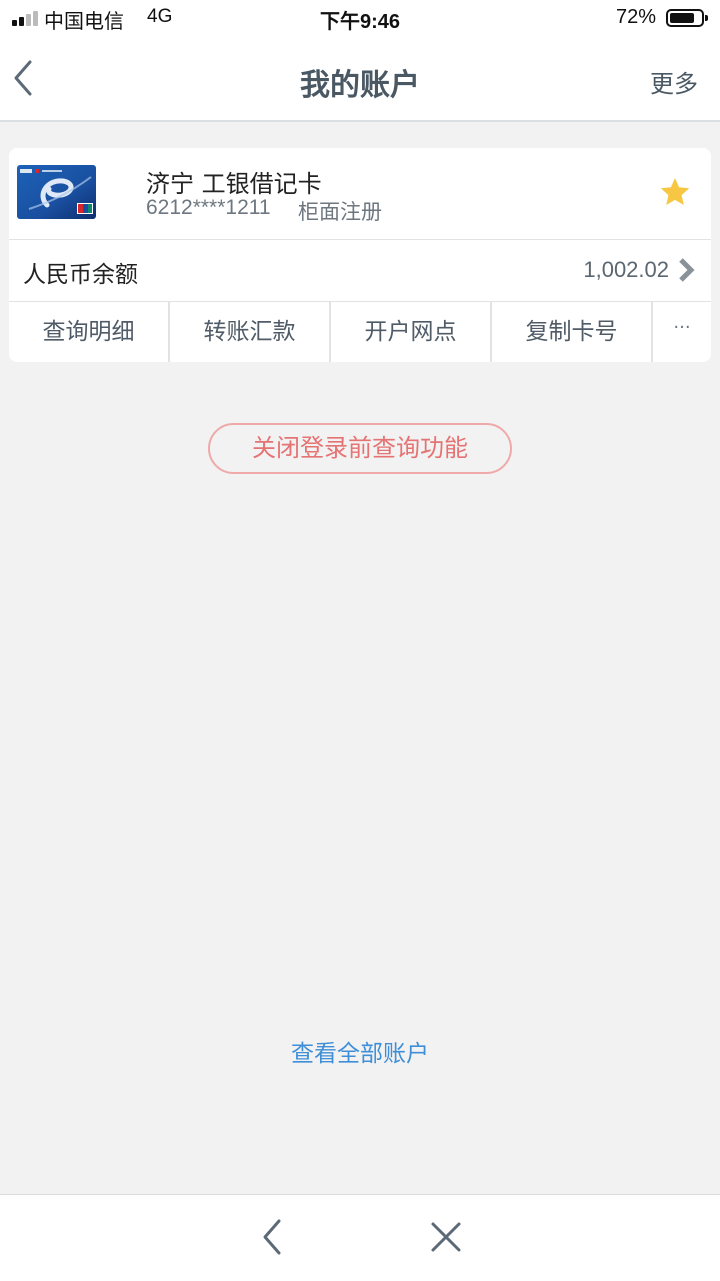 The width and height of the screenshot is (720, 1281). I want to click on view-all-container: 查看全部账户, so click(360, 1051).